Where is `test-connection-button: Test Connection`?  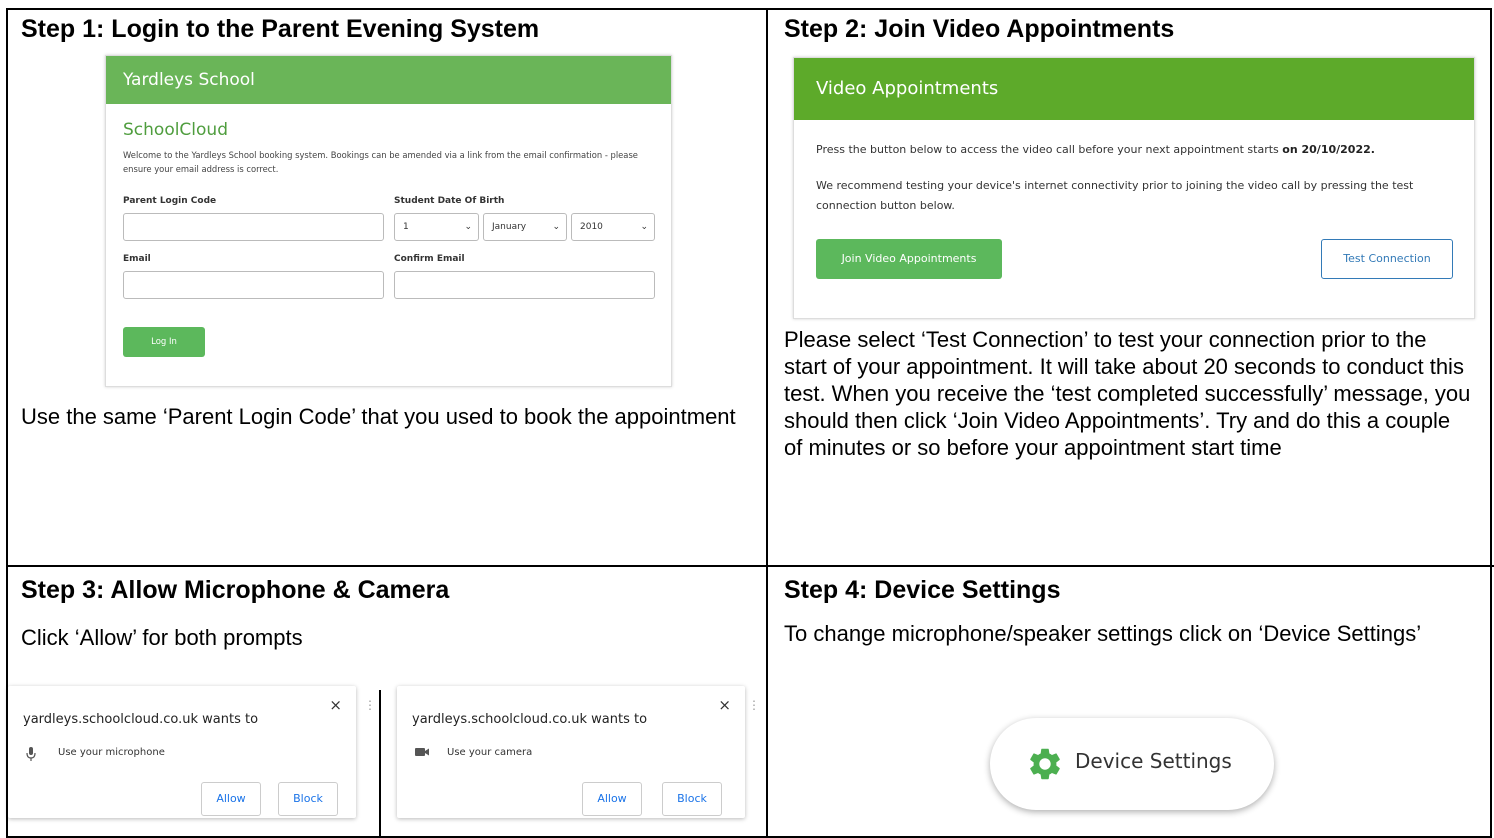 test-connection-button: Test Connection is located at coordinates (1387, 259).